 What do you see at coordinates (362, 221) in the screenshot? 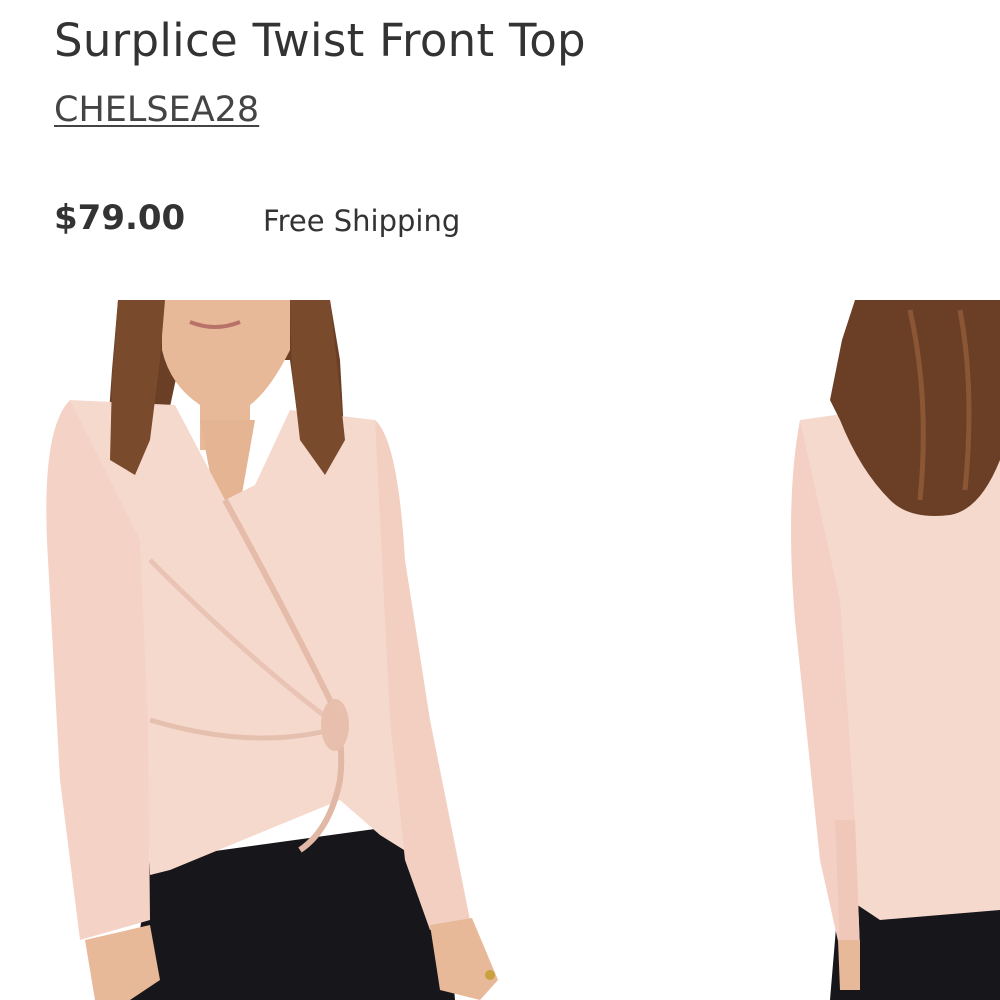
I see `shipping-label: Free Shipping` at bounding box center [362, 221].